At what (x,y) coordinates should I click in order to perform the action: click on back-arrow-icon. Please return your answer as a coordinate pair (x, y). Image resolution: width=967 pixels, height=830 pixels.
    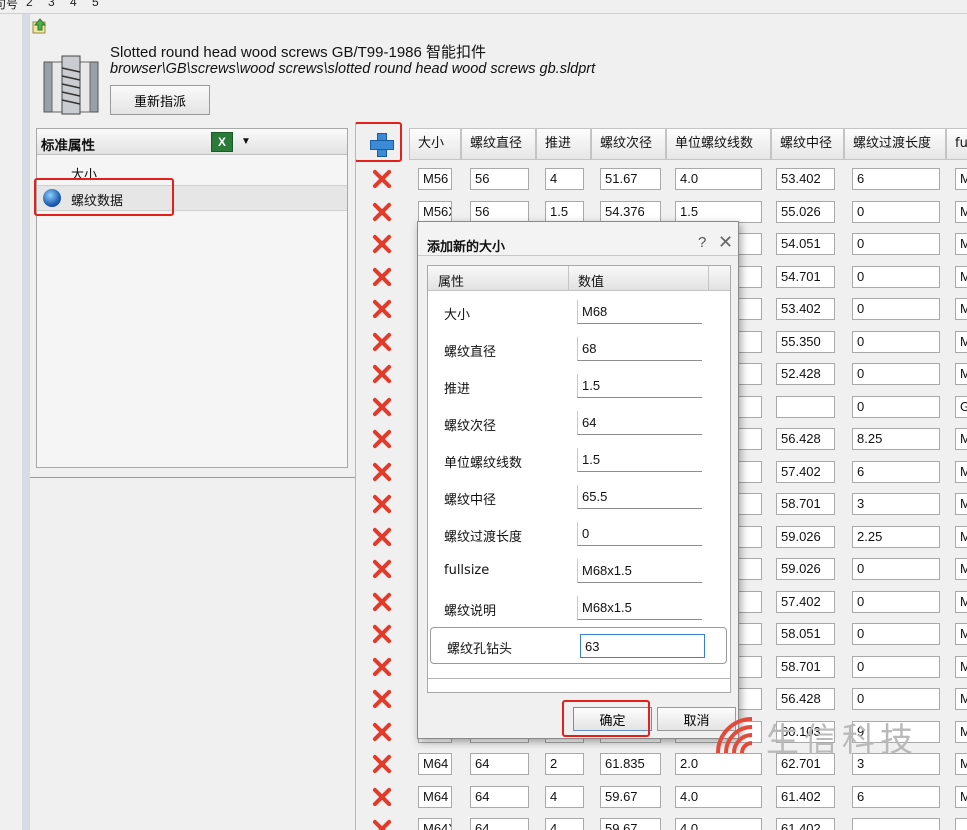
    Looking at the image, I should click on (40, 26).